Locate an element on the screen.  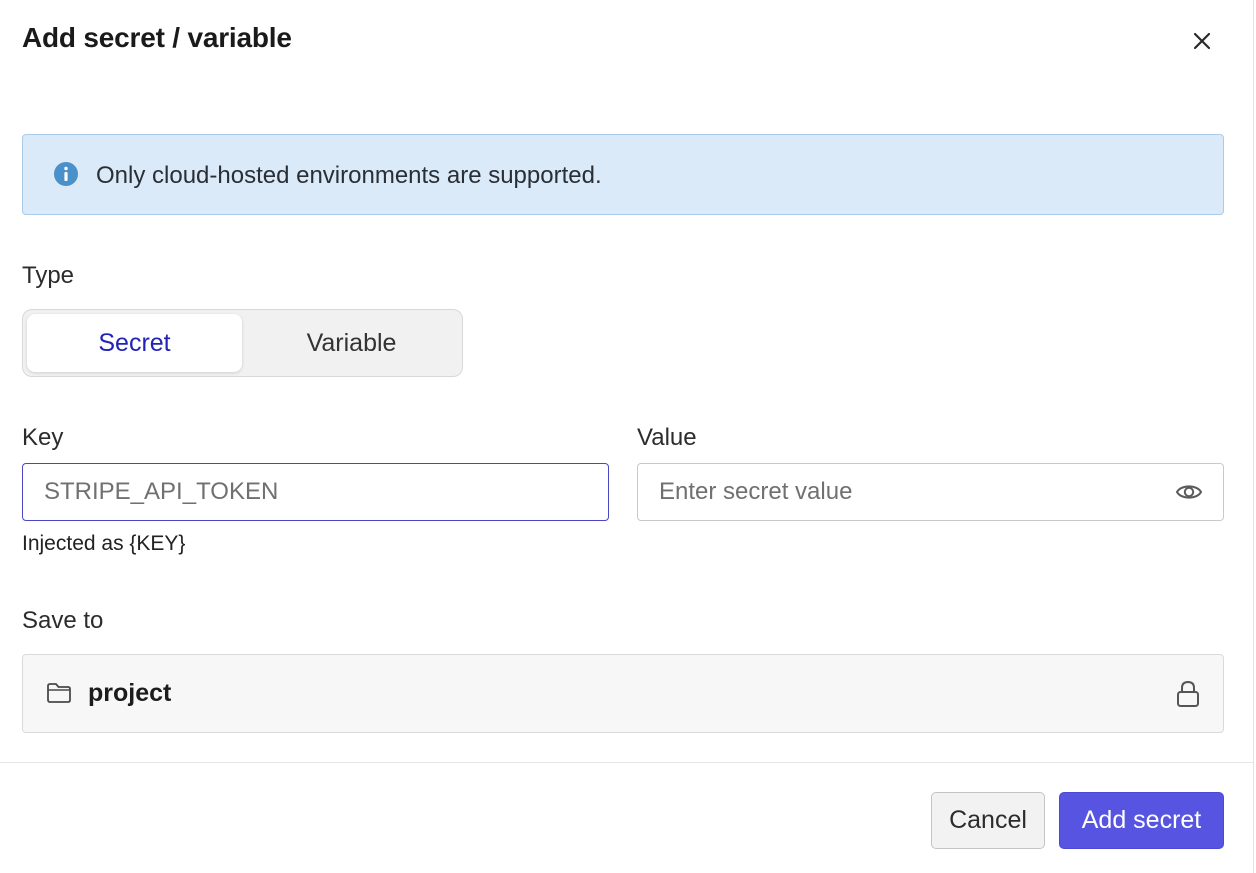
save-to-value: project is located at coordinates (130, 693).